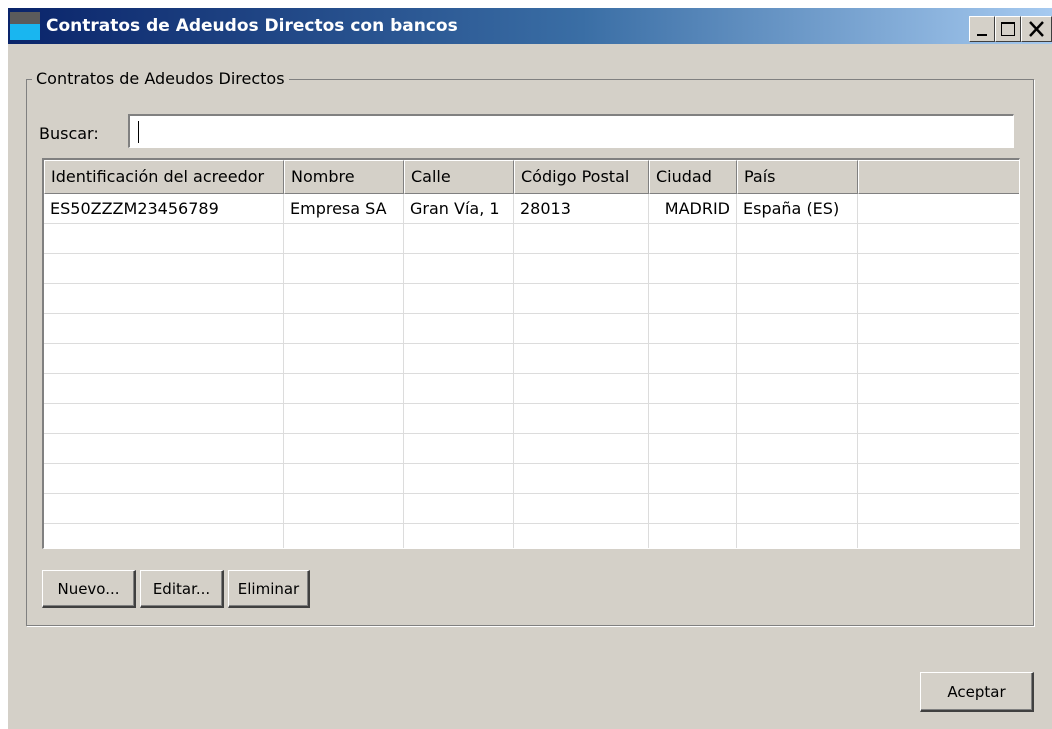  What do you see at coordinates (269, 589) in the screenshot?
I see `delete-button: Eliminar` at bounding box center [269, 589].